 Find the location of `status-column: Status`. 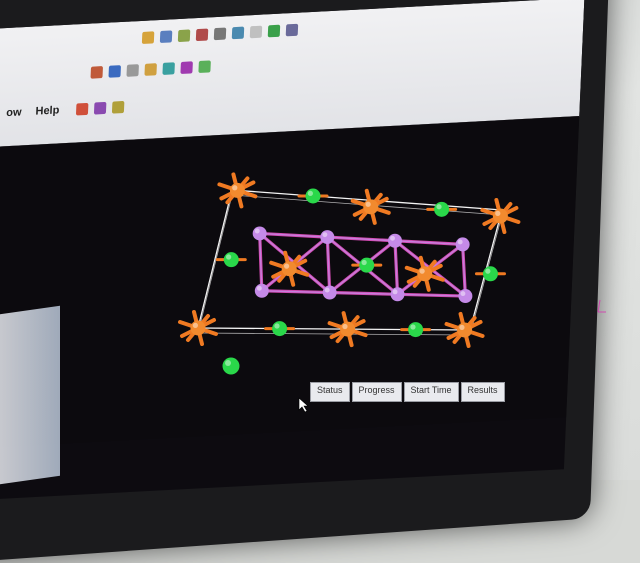

status-column: Status is located at coordinates (330, 392).